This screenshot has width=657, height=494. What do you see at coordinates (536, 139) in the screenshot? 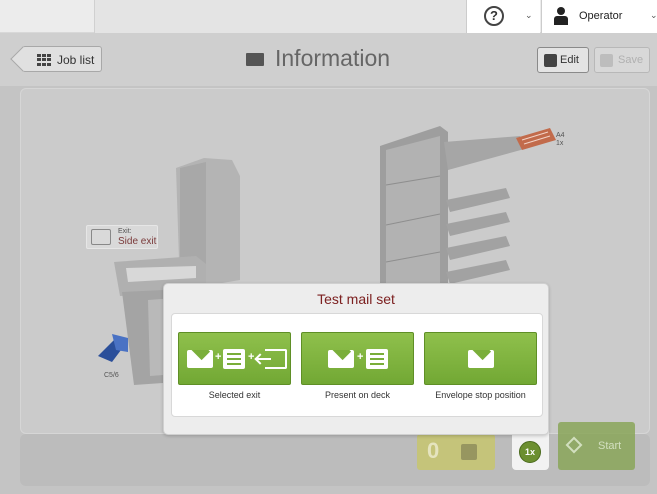
I see `paper-stack-icon` at bounding box center [536, 139].